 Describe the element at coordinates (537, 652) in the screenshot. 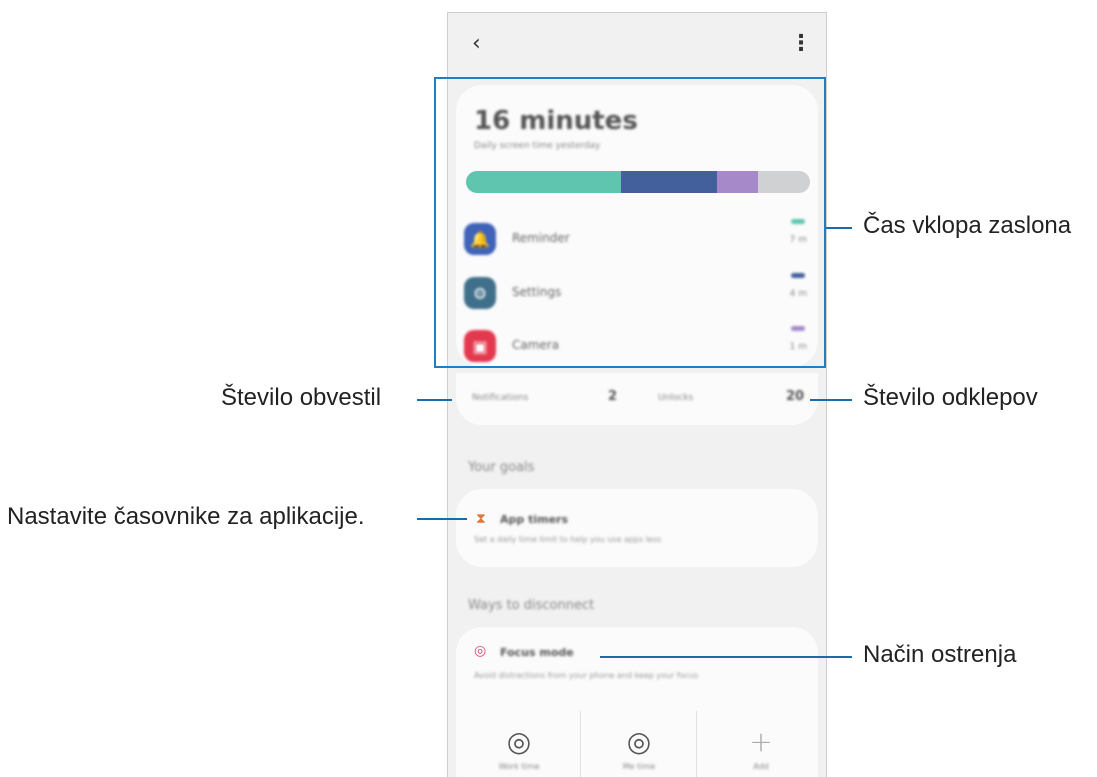

I see `focus-mode-title: Focus mode` at that location.